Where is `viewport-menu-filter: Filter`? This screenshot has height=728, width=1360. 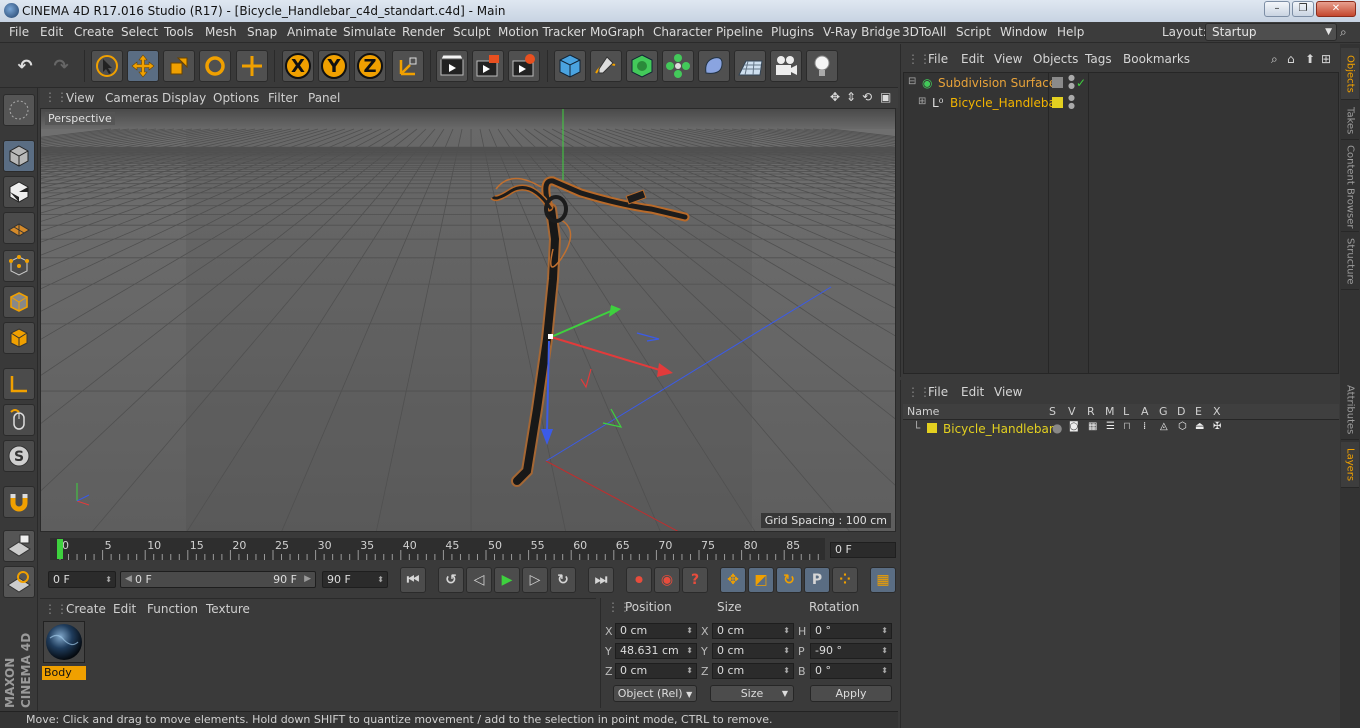
viewport-menu-filter: Filter is located at coordinates (283, 98).